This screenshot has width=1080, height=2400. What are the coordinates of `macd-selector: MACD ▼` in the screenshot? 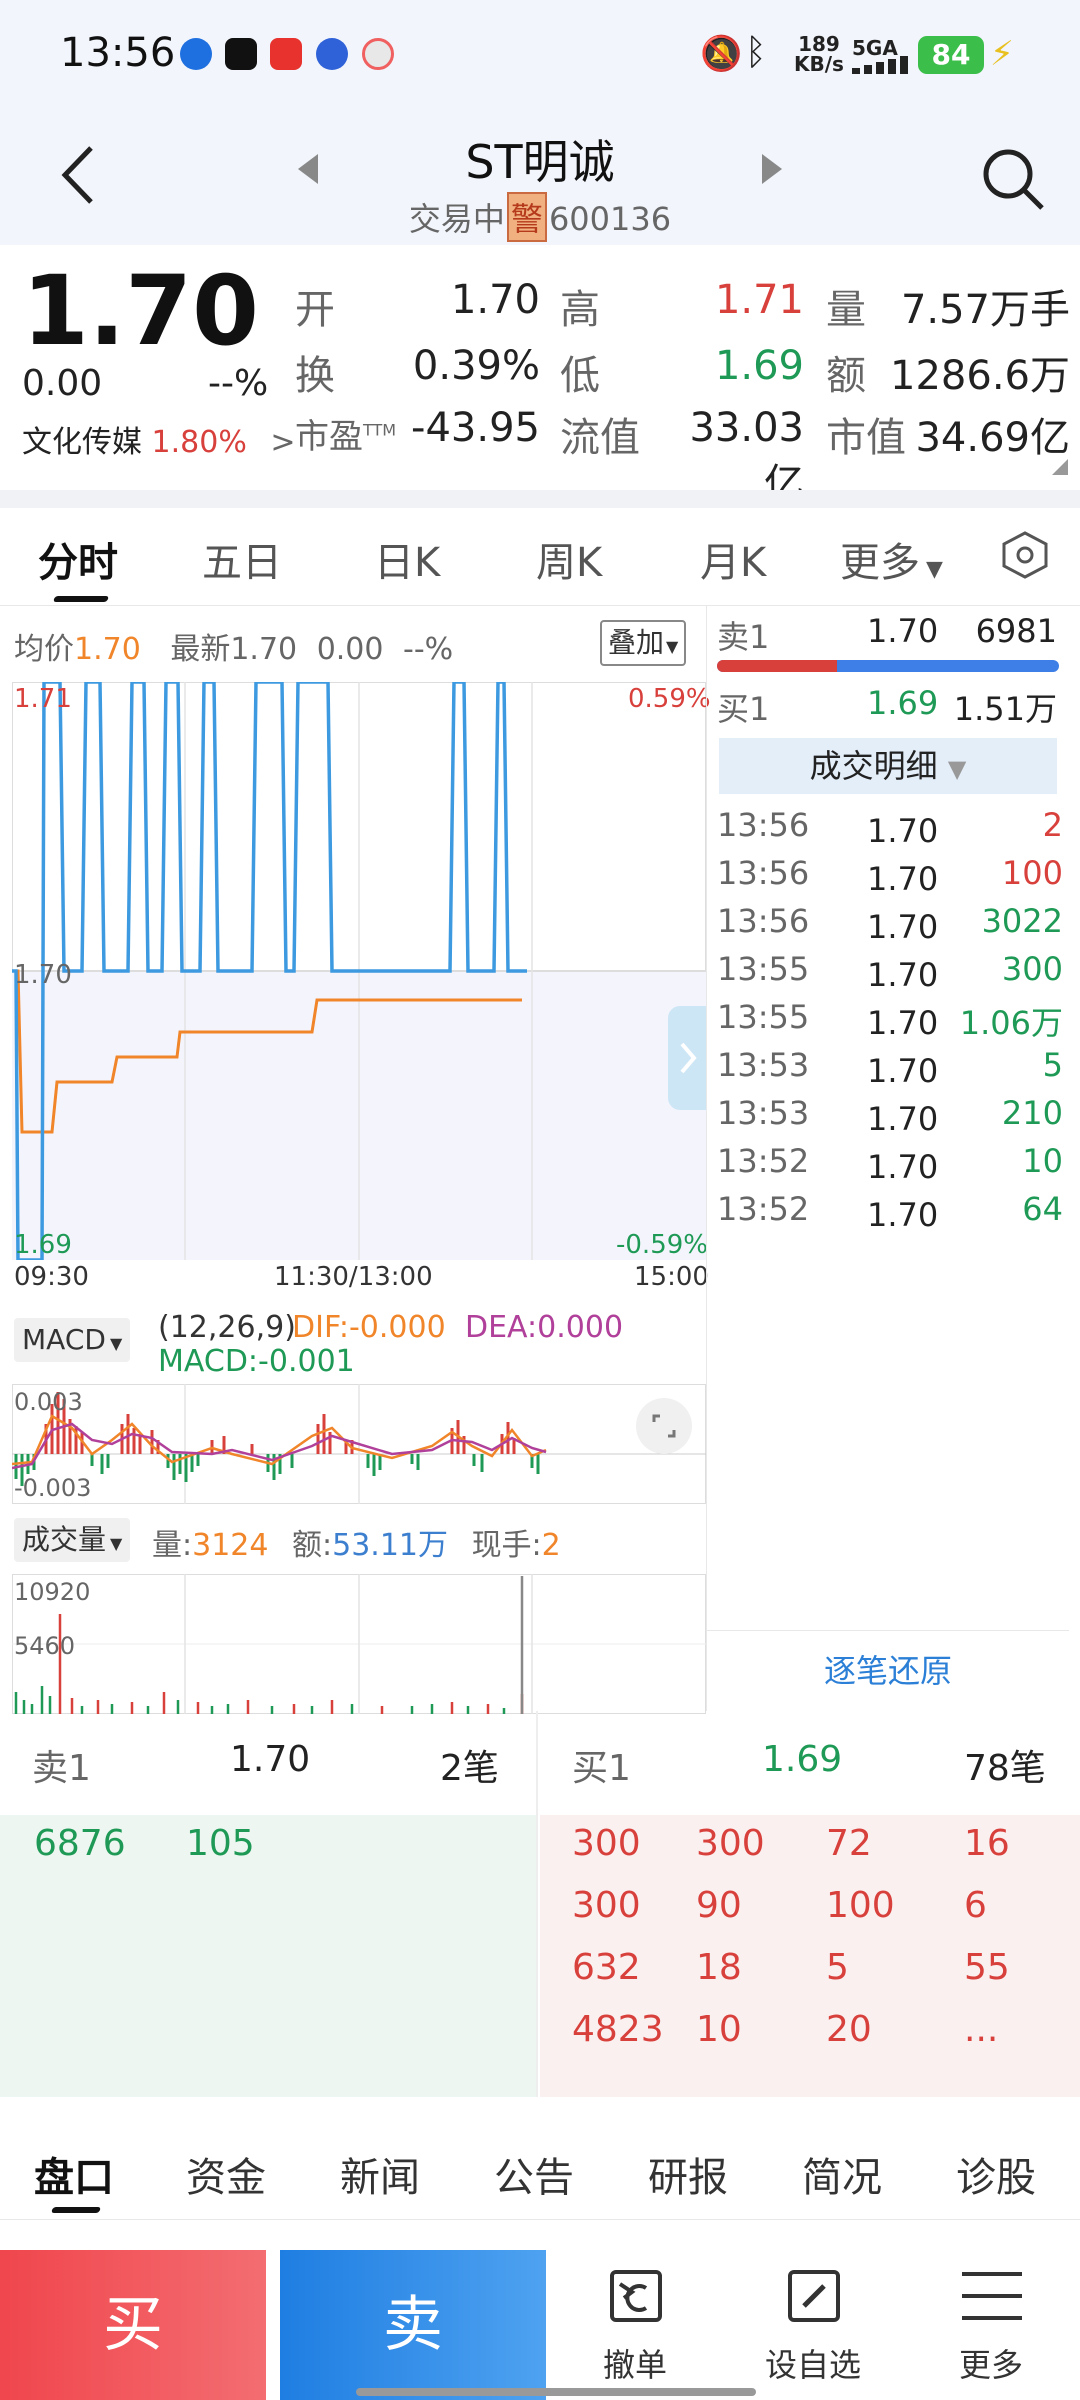 It's located at (72, 1340).